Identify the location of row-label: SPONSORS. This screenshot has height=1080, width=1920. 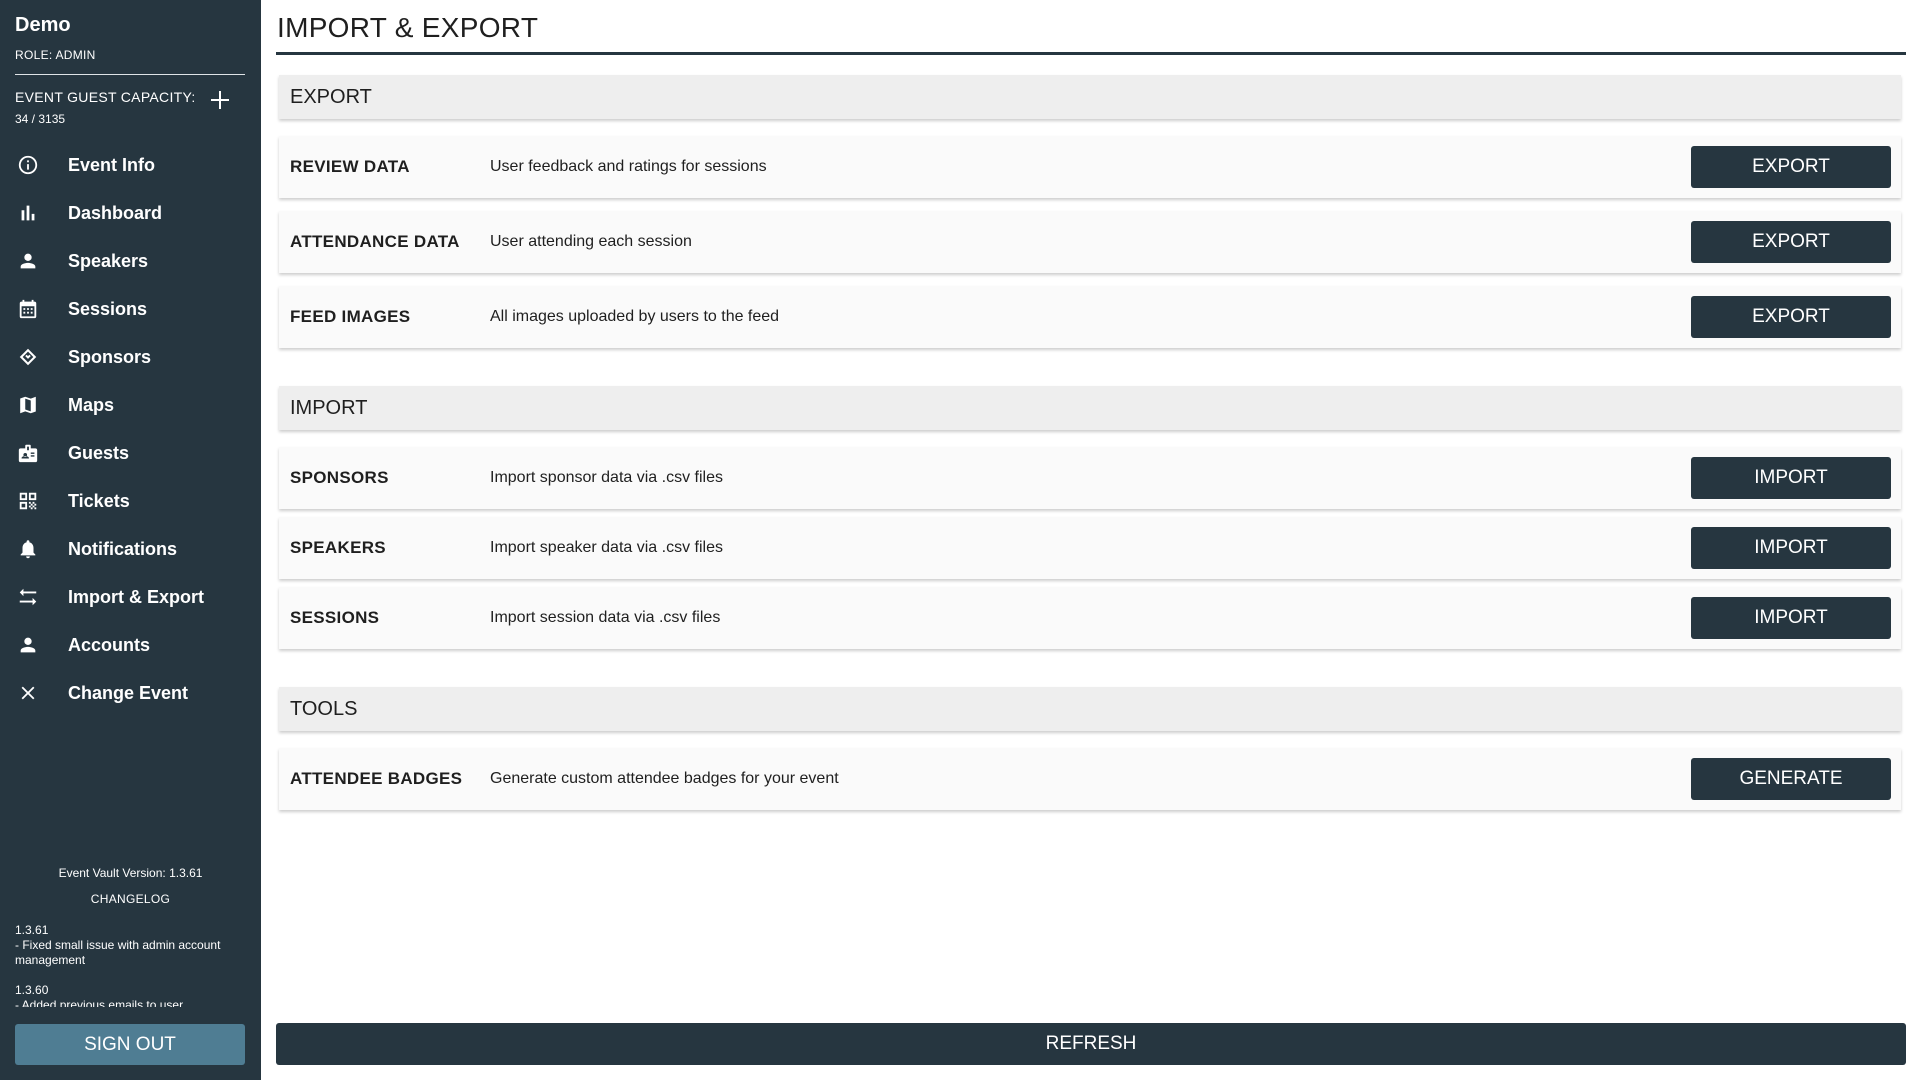
(339, 477).